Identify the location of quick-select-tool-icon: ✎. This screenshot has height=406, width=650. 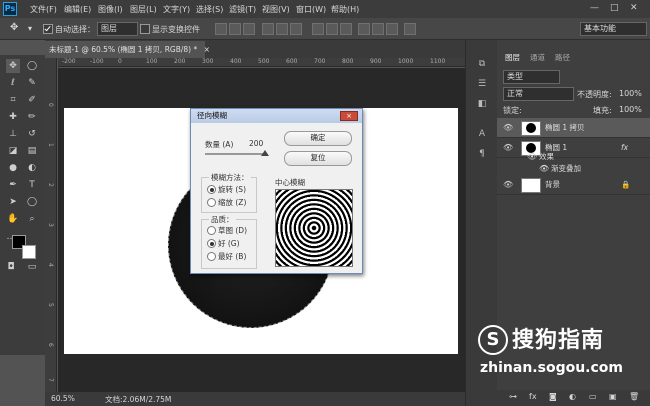
(32, 83).